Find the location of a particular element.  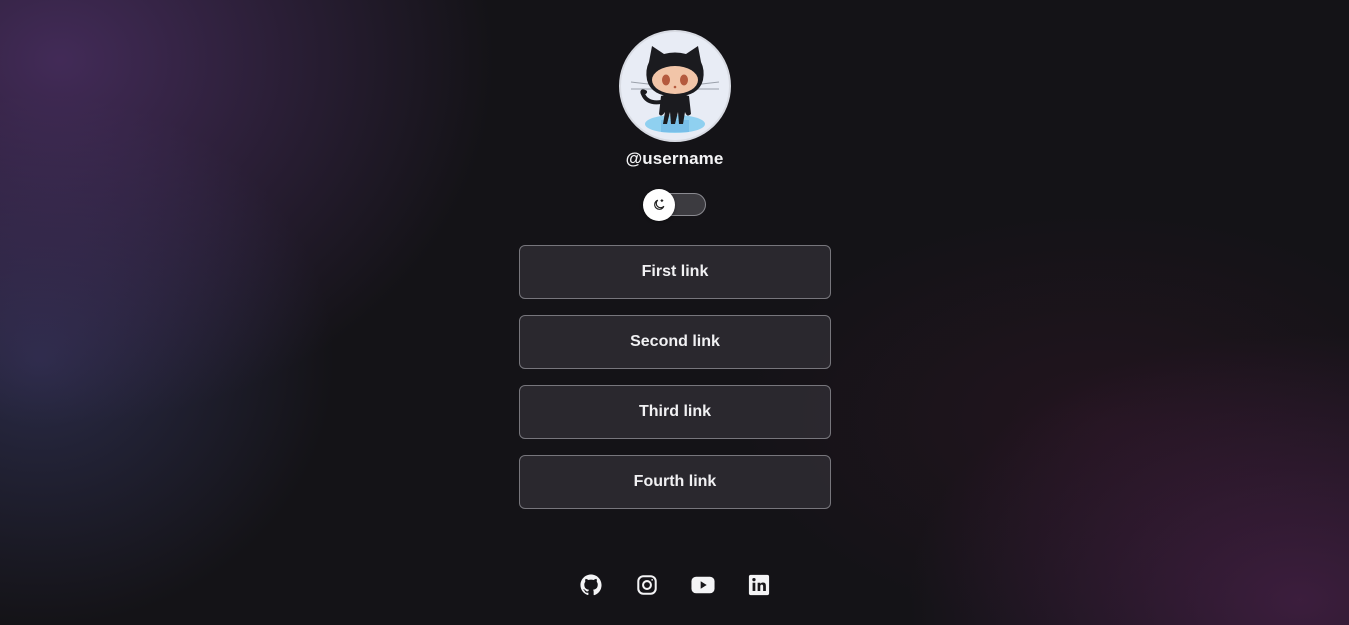

linkedin-icon is located at coordinates (759, 585).